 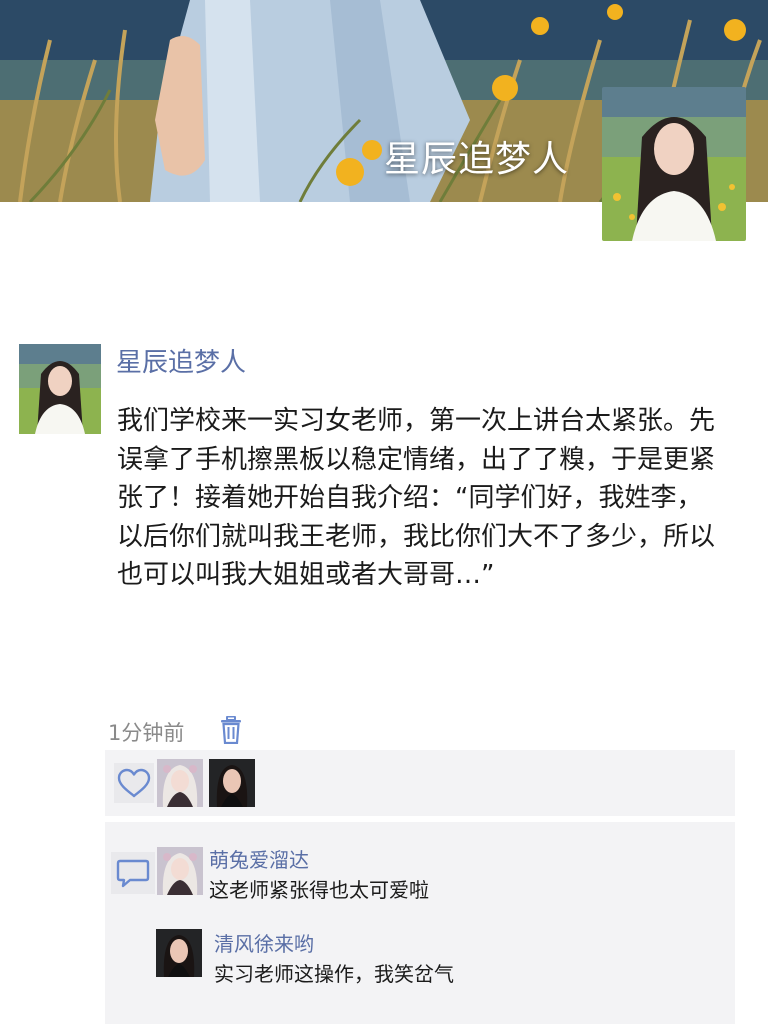 What do you see at coordinates (477, 159) in the screenshot?
I see `cover-username: 星辰追梦人` at bounding box center [477, 159].